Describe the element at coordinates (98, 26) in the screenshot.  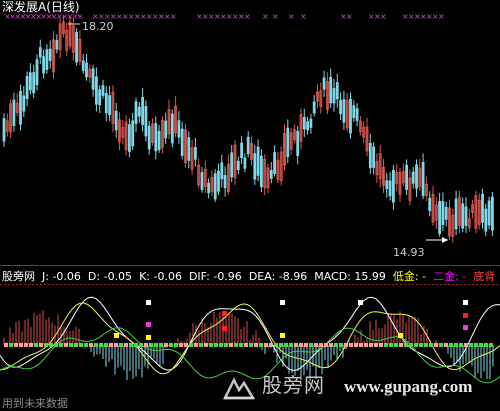
I see `high-price-label: 18.20` at that location.